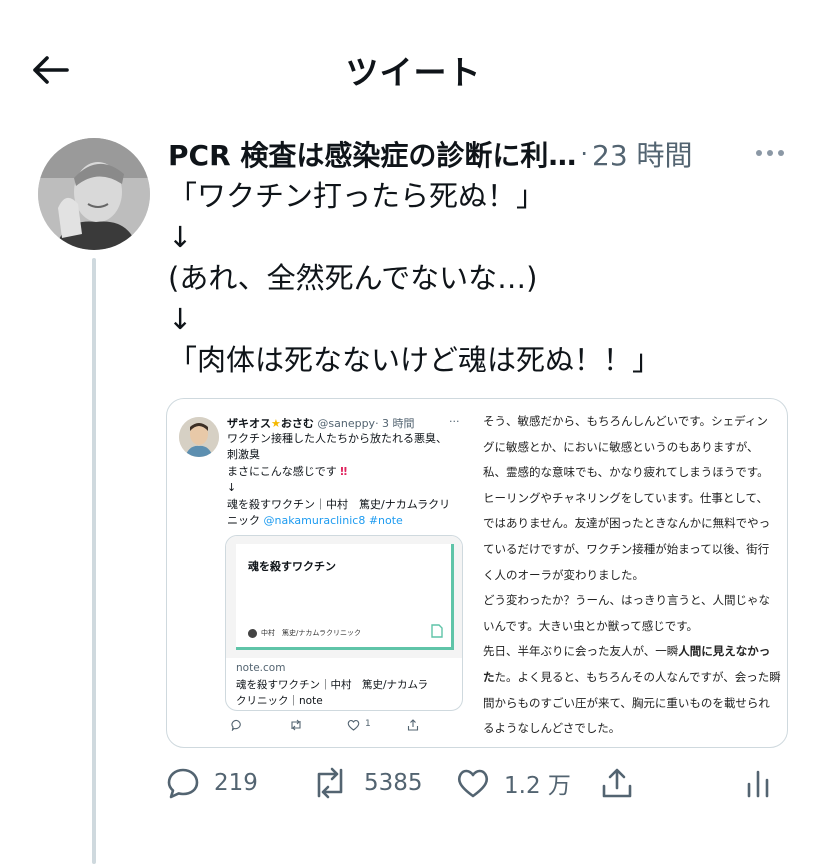  I want to click on thumbnail-author-name: 中村 篤史/ナカムラクリニック, so click(311, 633).